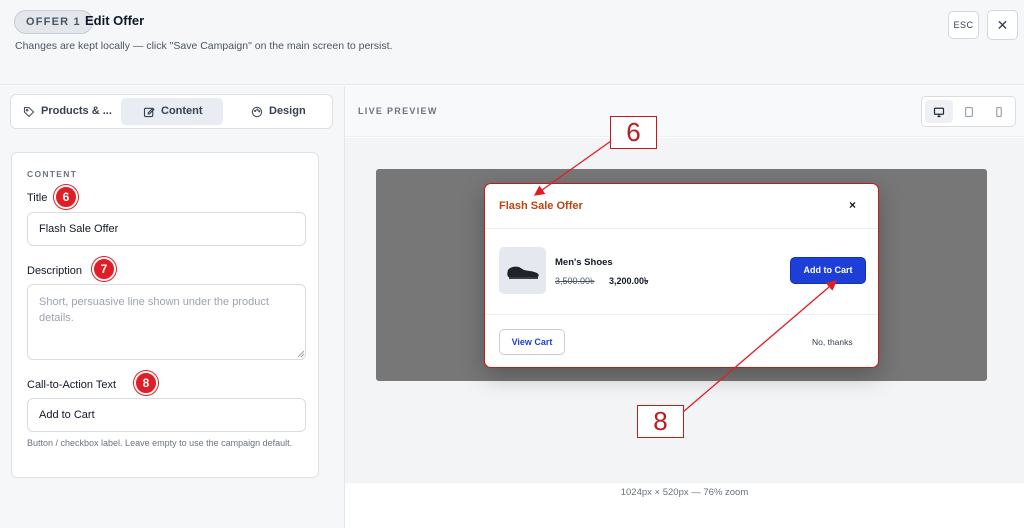 This screenshot has height=528, width=1024. What do you see at coordinates (287, 111) in the screenshot?
I see `tab-design-label: Design` at bounding box center [287, 111].